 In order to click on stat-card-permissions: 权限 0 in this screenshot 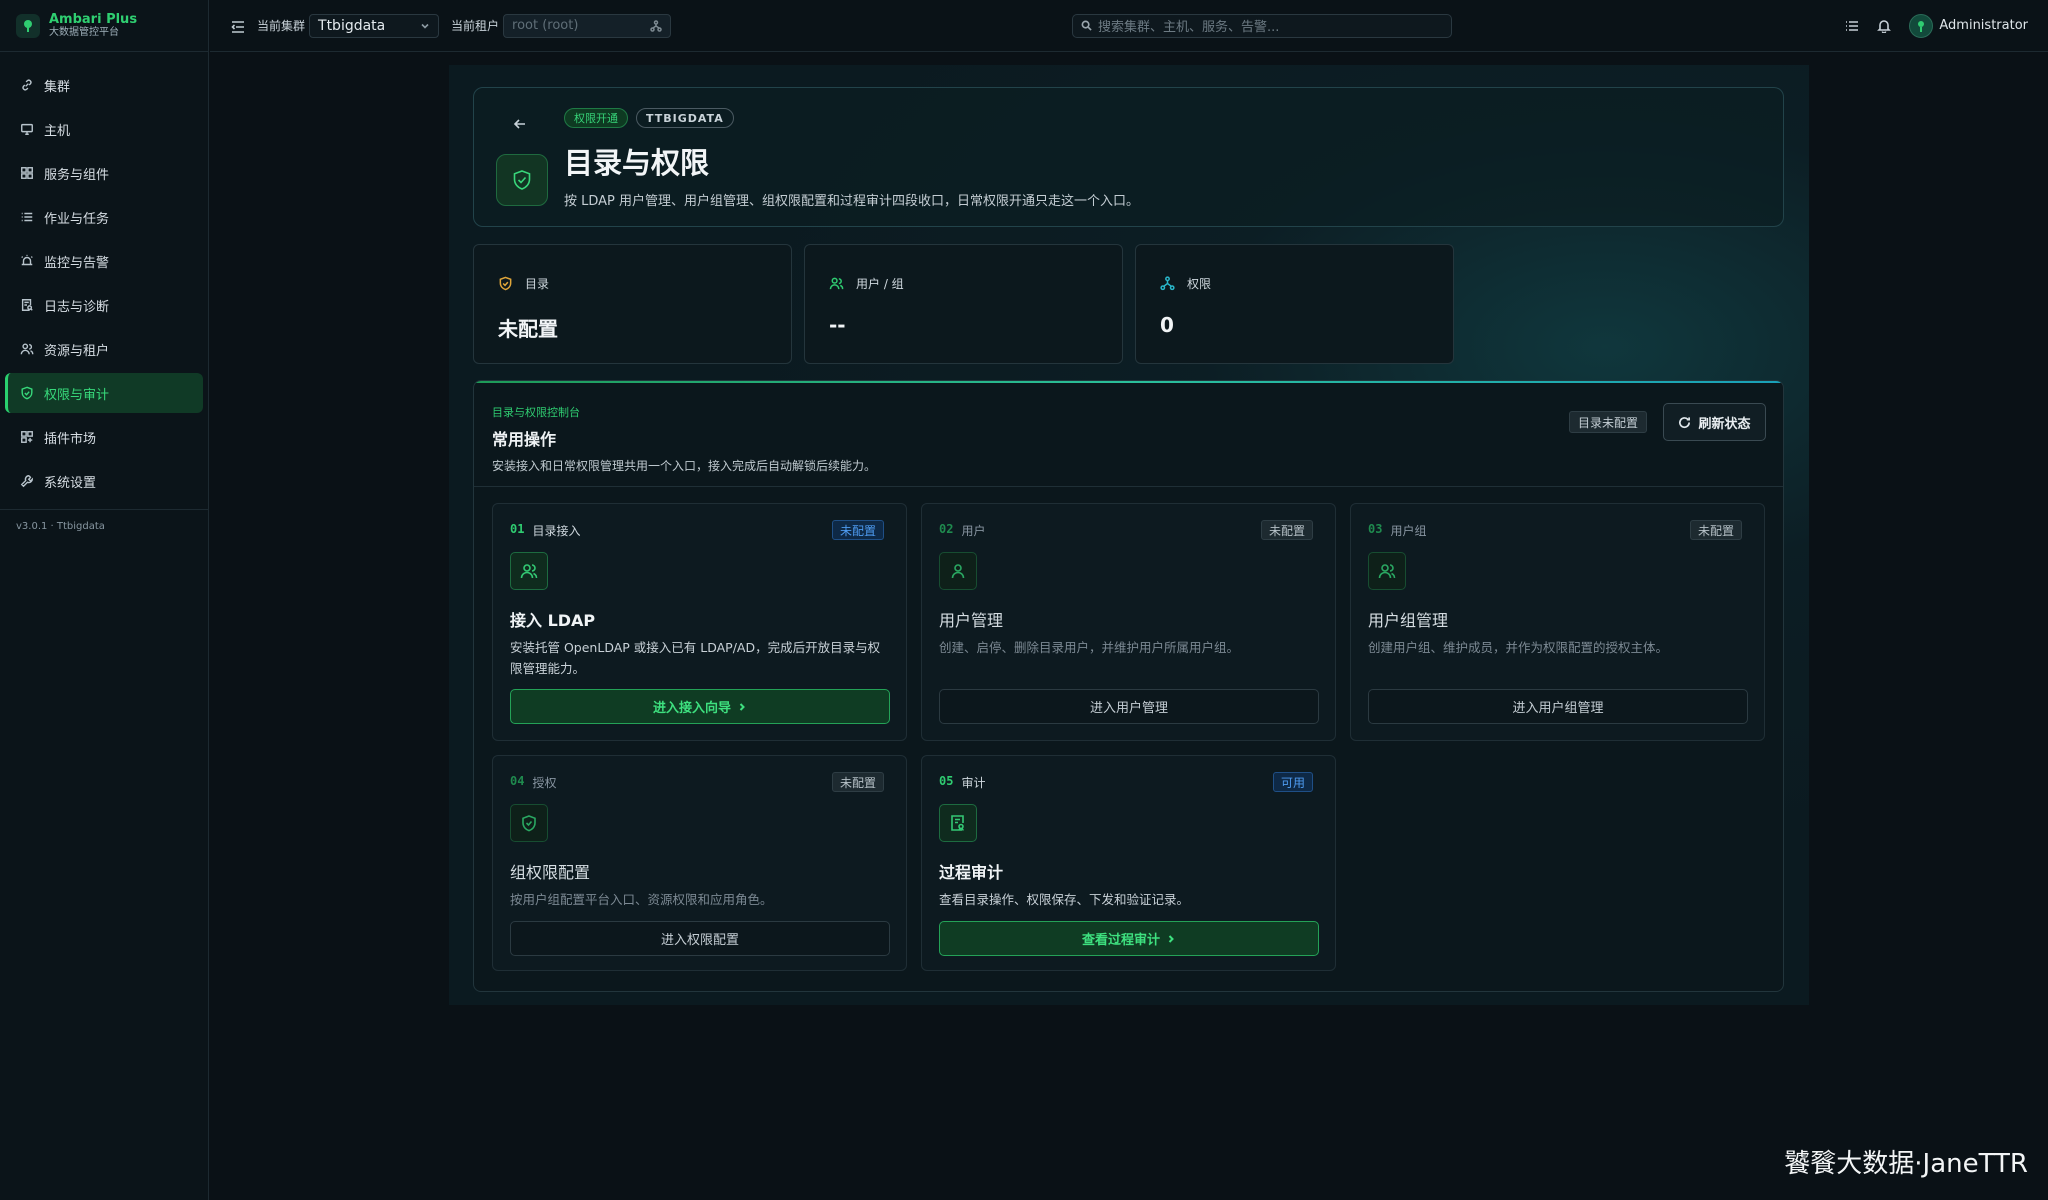, I will do `click(1294, 304)`.